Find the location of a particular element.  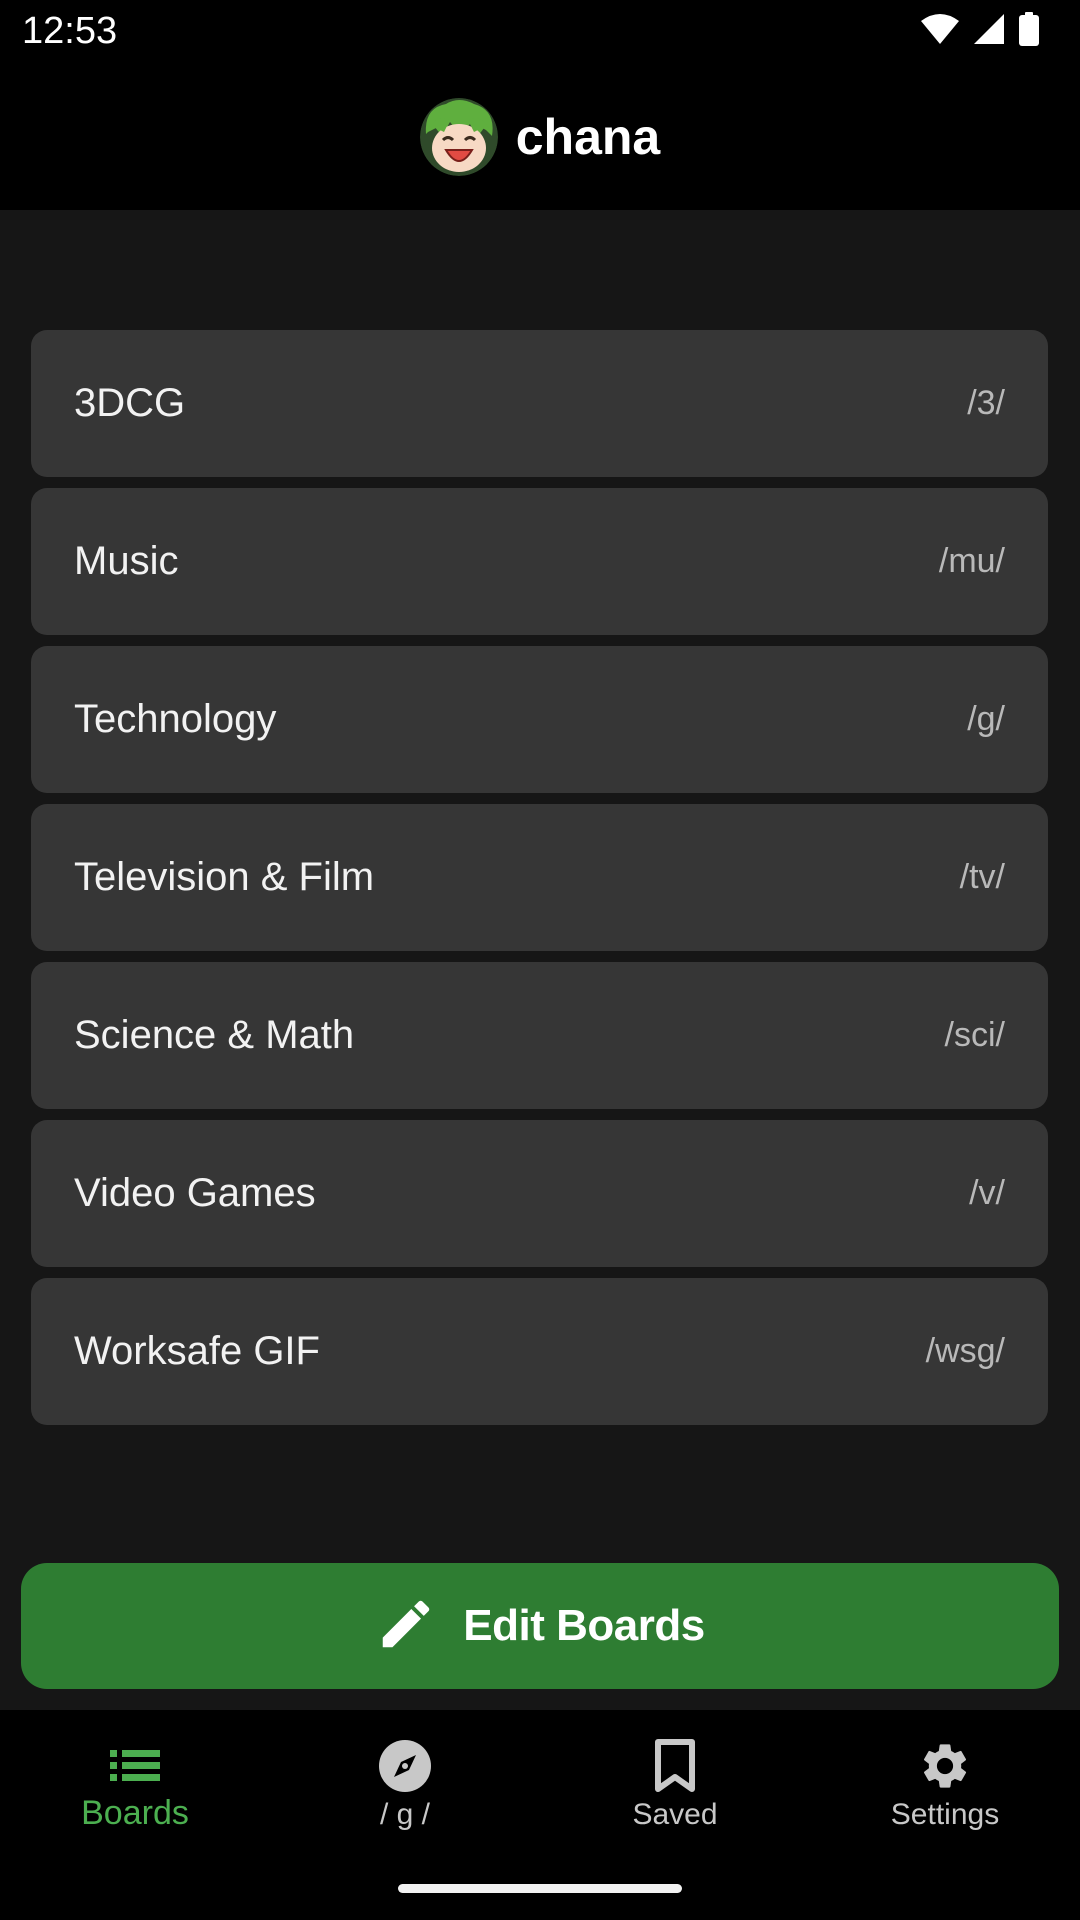

board-name: Science & Math is located at coordinates (214, 1035).